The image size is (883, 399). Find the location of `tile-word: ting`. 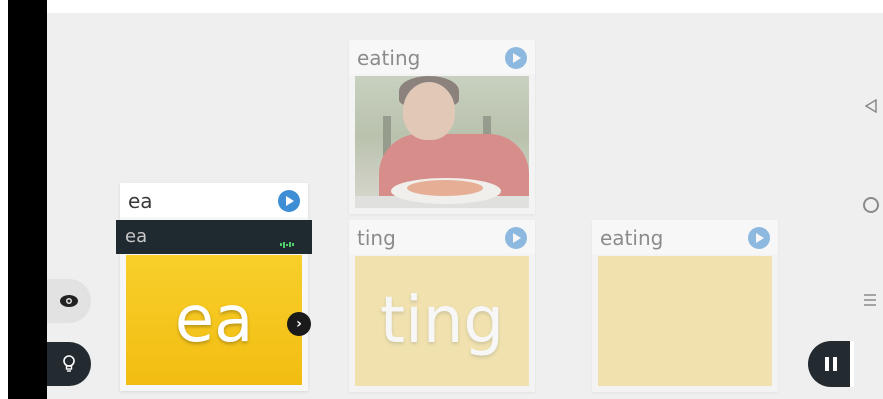

tile-word: ting is located at coordinates (442, 321).